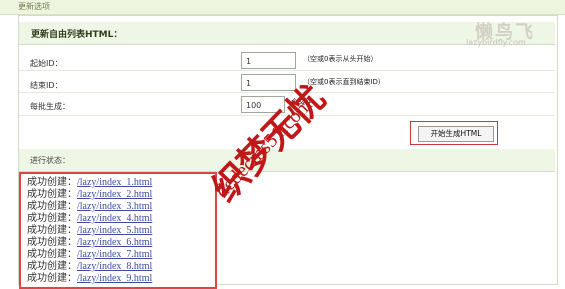 Image resolution: width=565 pixels, height=289 pixels. Describe the element at coordinates (344, 82) in the screenshot. I see `end-id-hint: （空或0表示直到结束ID）` at that location.